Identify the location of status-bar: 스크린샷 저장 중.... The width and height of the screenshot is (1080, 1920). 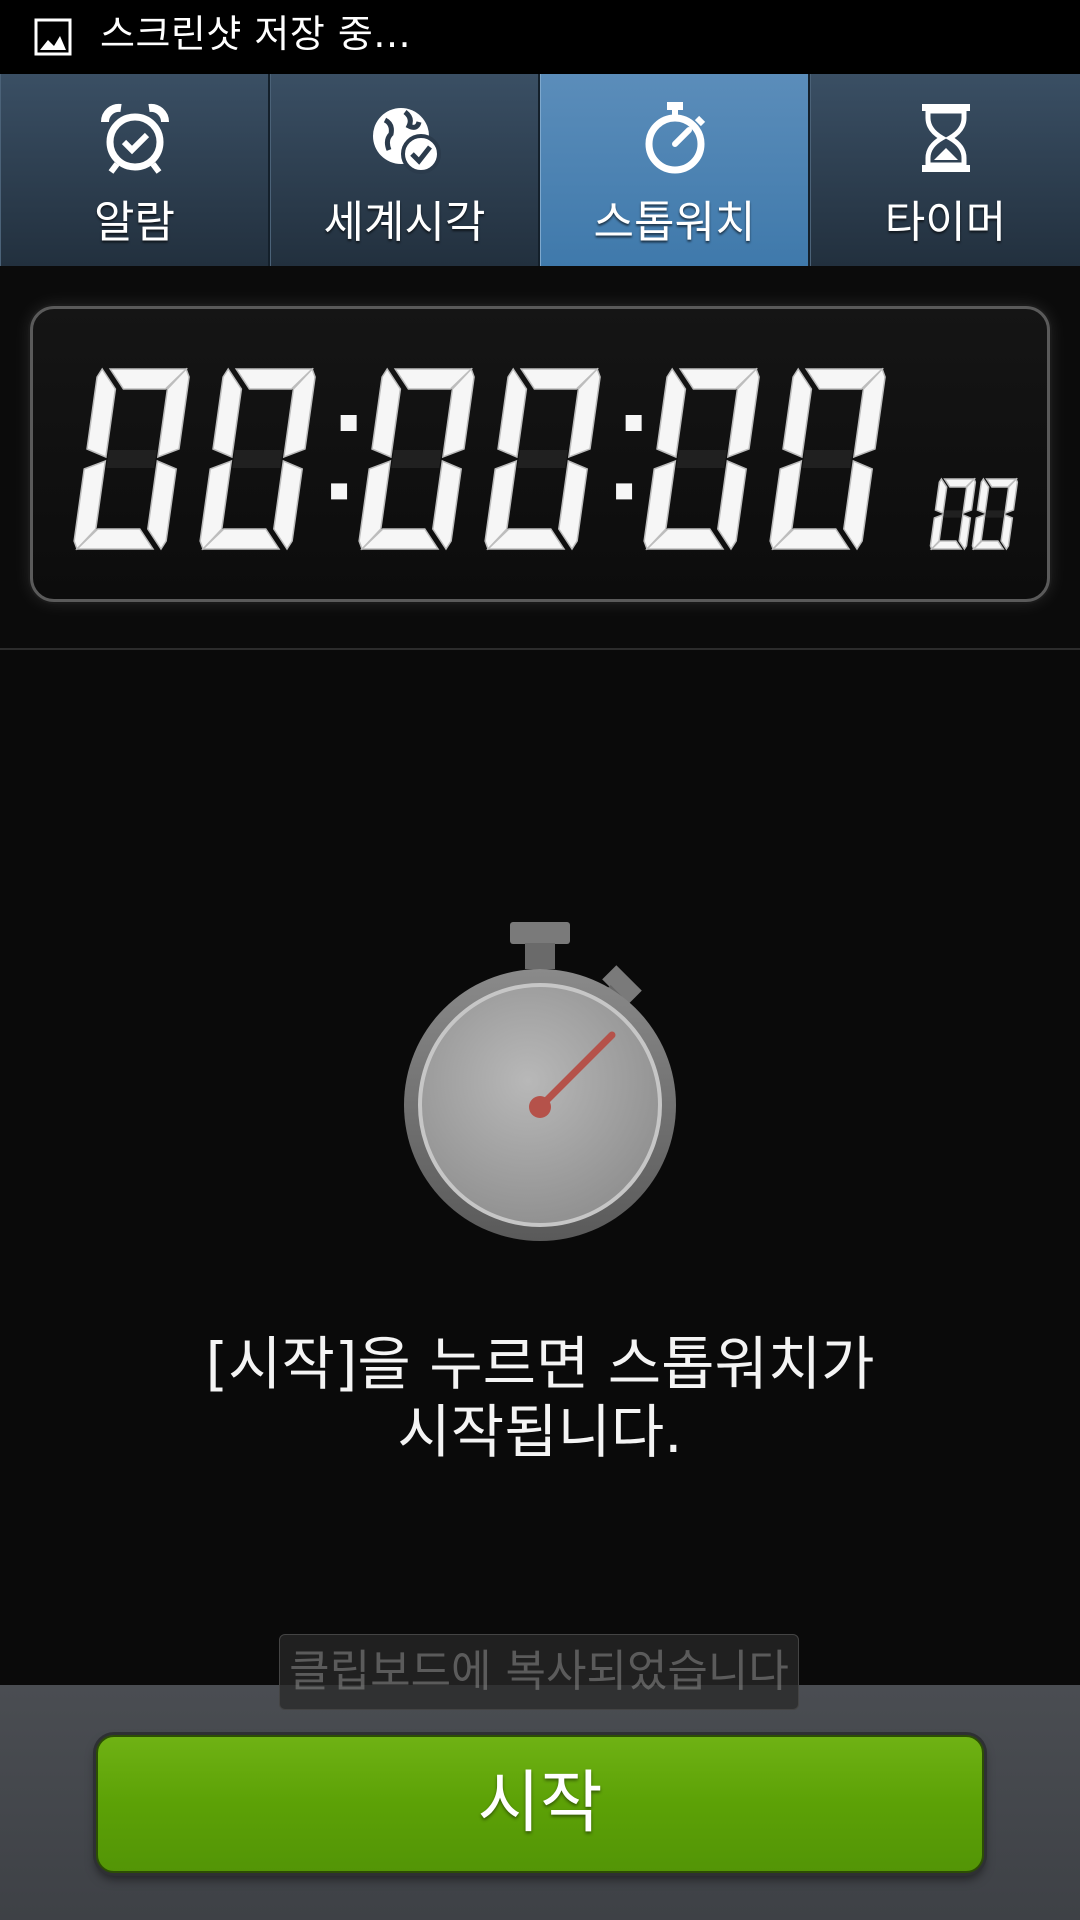
(540, 37).